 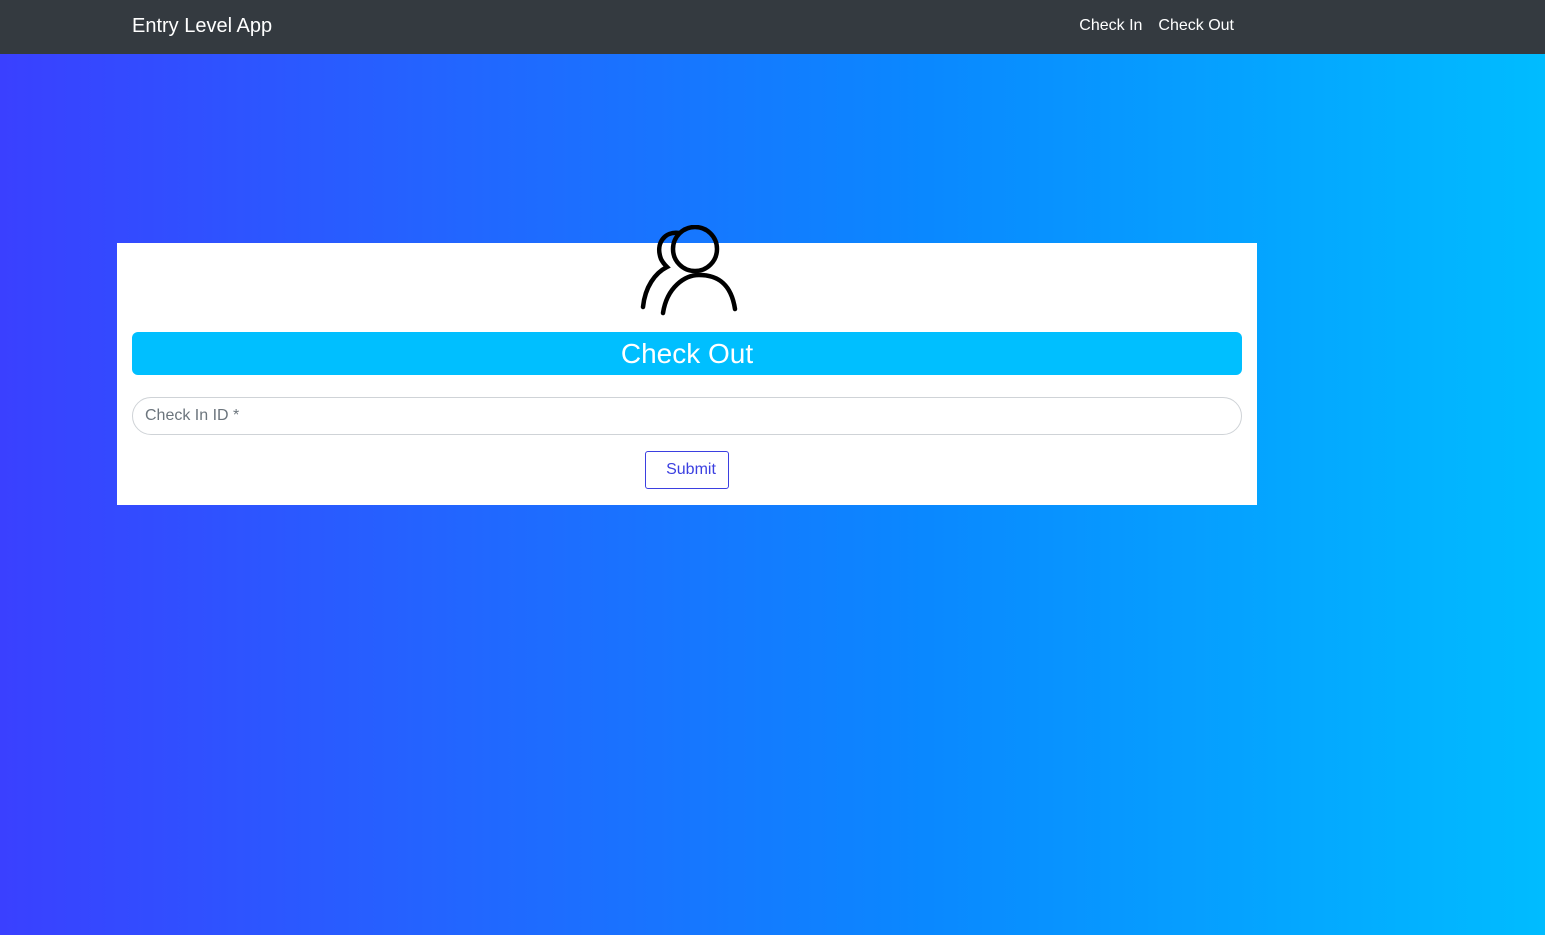 I want to click on top-navbar: Entry Level App Check In Check Out, so click(x=772, y=27).